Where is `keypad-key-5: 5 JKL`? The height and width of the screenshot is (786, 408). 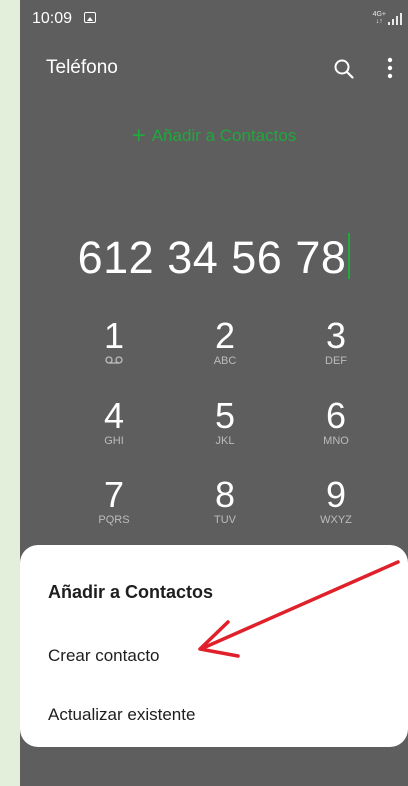 keypad-key-5: 5 JKL is located at coordinates (225, 421).